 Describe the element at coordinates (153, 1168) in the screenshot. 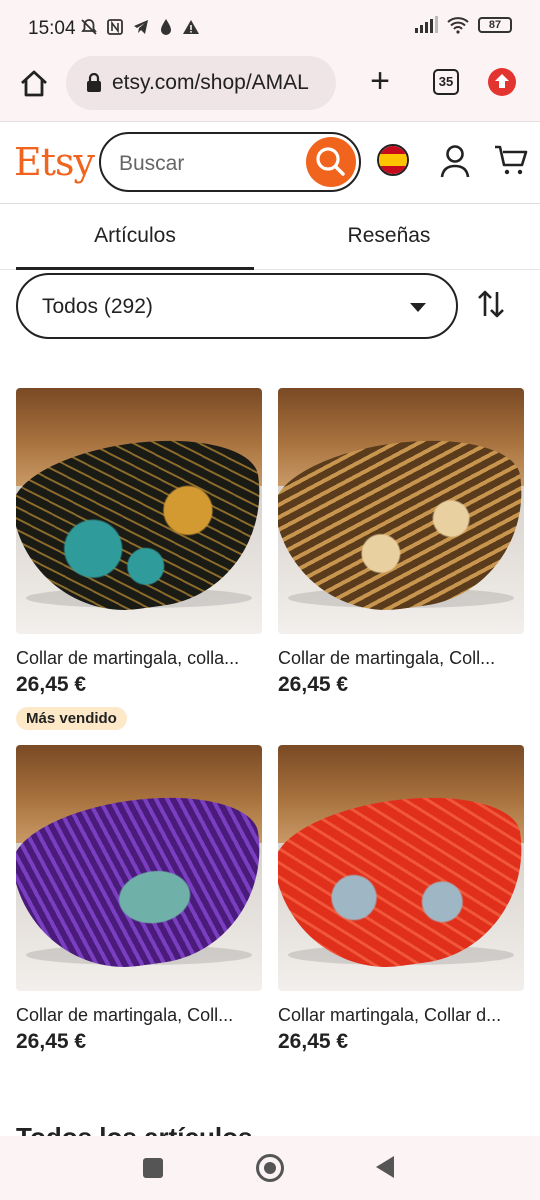

I see `recents-button` at that location.